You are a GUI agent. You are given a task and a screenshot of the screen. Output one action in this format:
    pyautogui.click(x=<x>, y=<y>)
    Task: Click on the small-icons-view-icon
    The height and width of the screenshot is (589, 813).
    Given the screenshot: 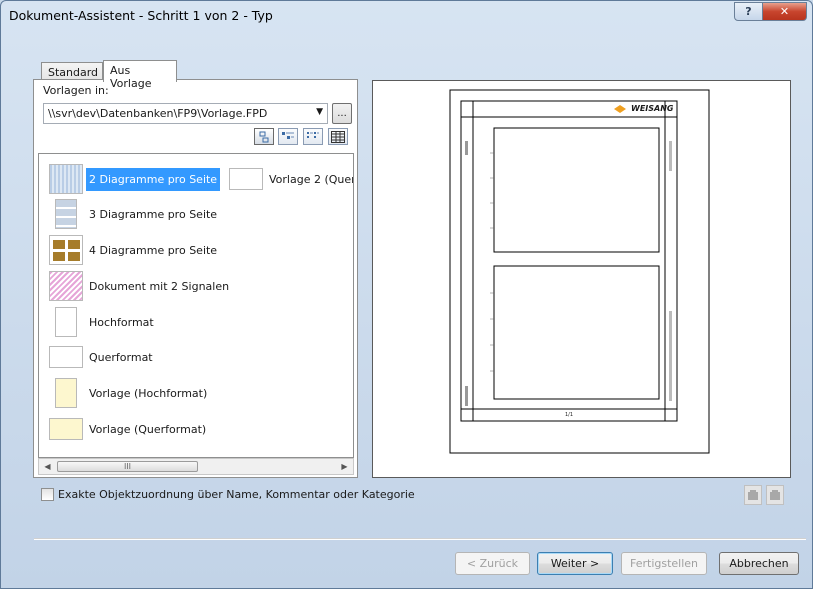 What is the action you would take?
    pyautogui.click(x=288, y=135)
    